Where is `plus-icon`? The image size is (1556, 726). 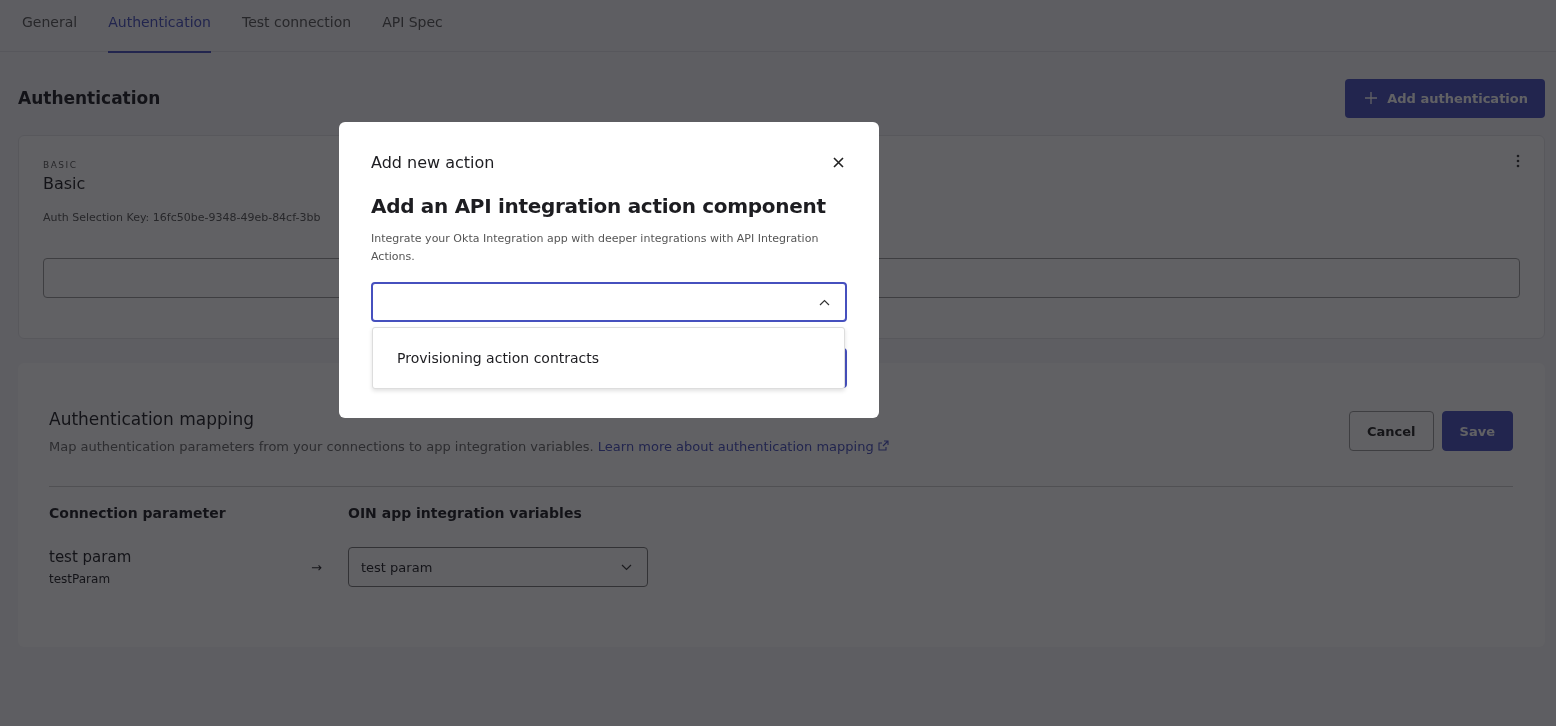
plus-icon is located at coordinates (1371, 98).